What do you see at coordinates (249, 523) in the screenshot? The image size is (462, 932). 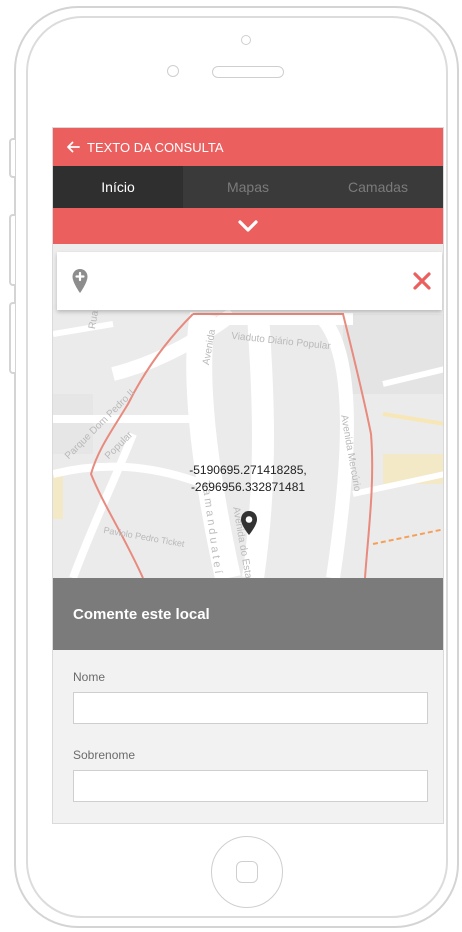 I see `map-pin-icon` at bounding box center [249, 523].